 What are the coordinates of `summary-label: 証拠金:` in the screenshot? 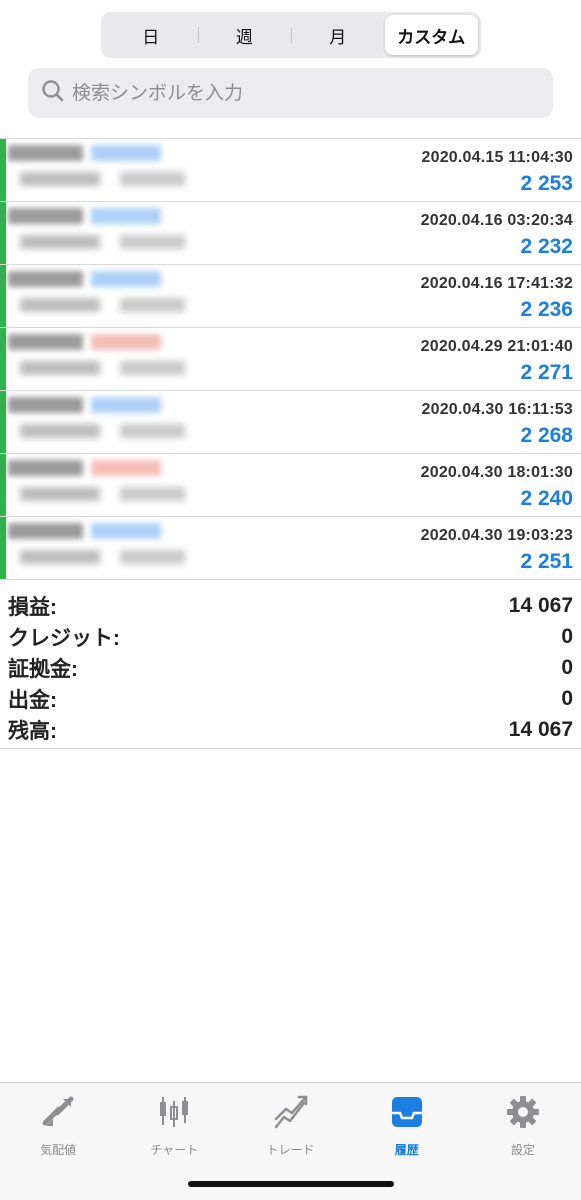 It's located at (43, 669).